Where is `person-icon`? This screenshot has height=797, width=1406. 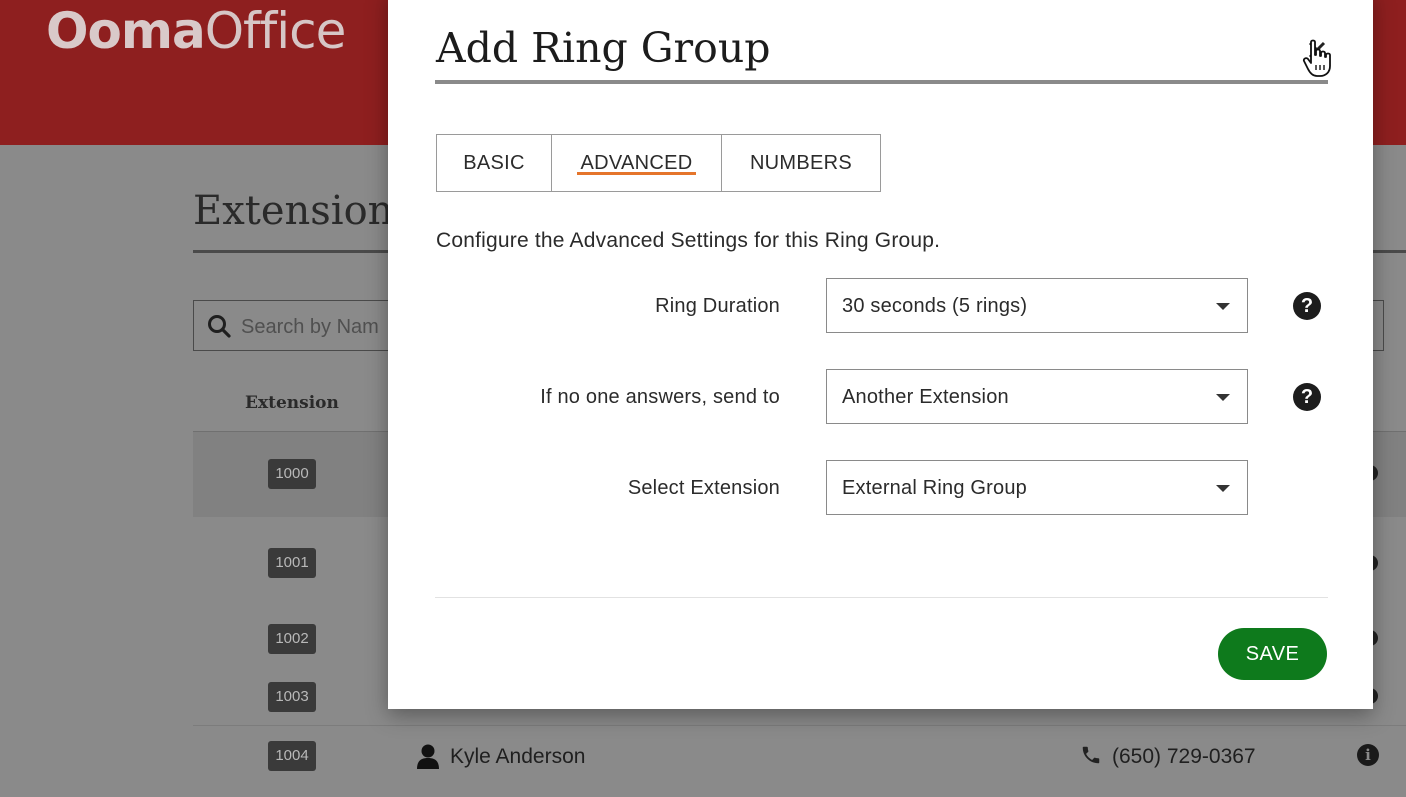 person-icon is located at coordinates (428, 756).